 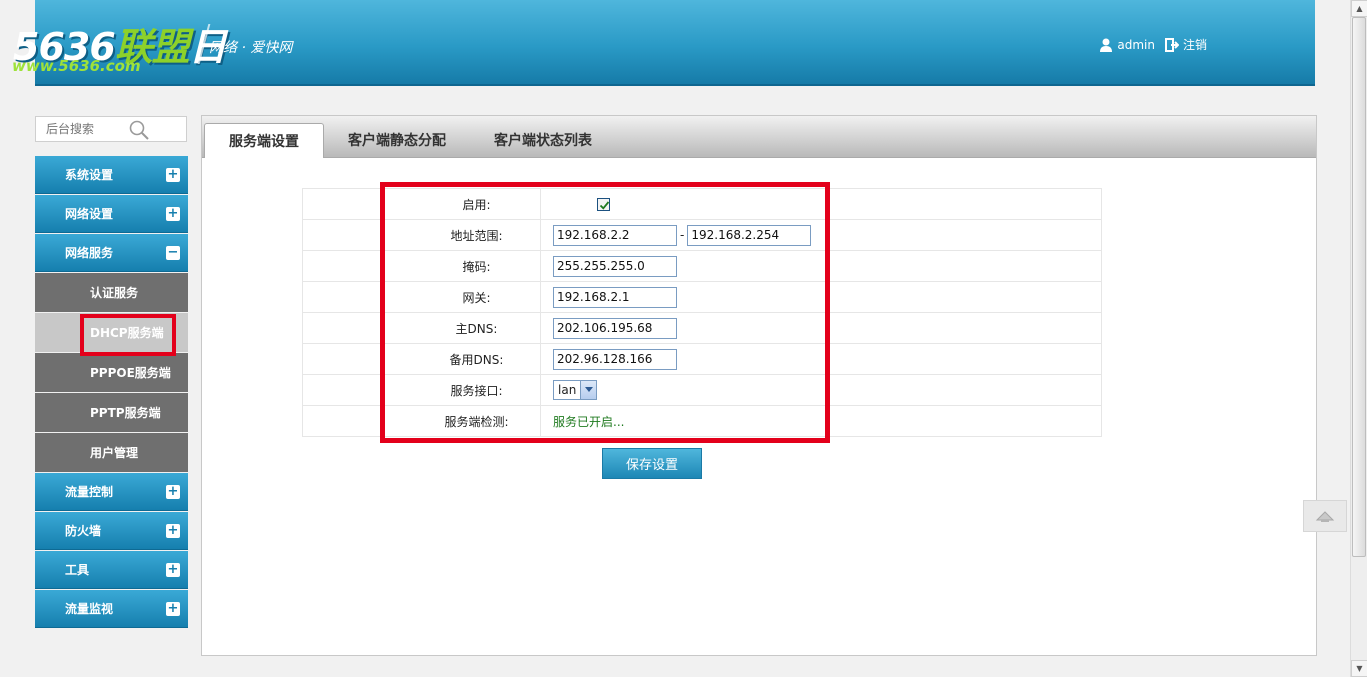 I want to click on collapse-icon: −, so click(x=173, y=252).